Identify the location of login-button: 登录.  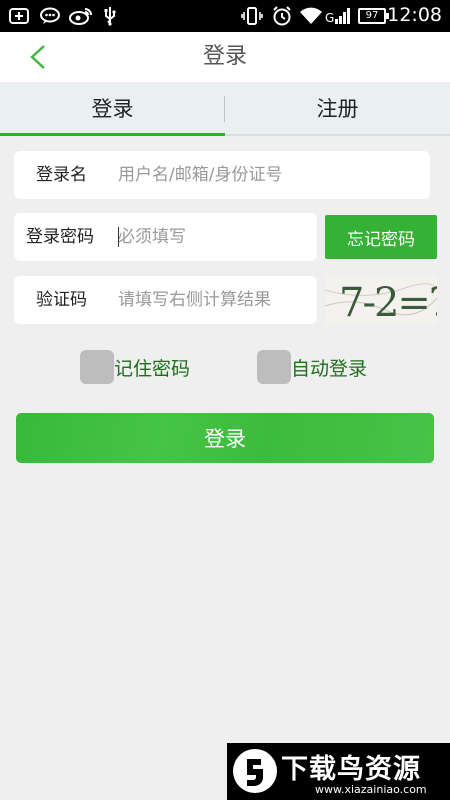
(225, 438).